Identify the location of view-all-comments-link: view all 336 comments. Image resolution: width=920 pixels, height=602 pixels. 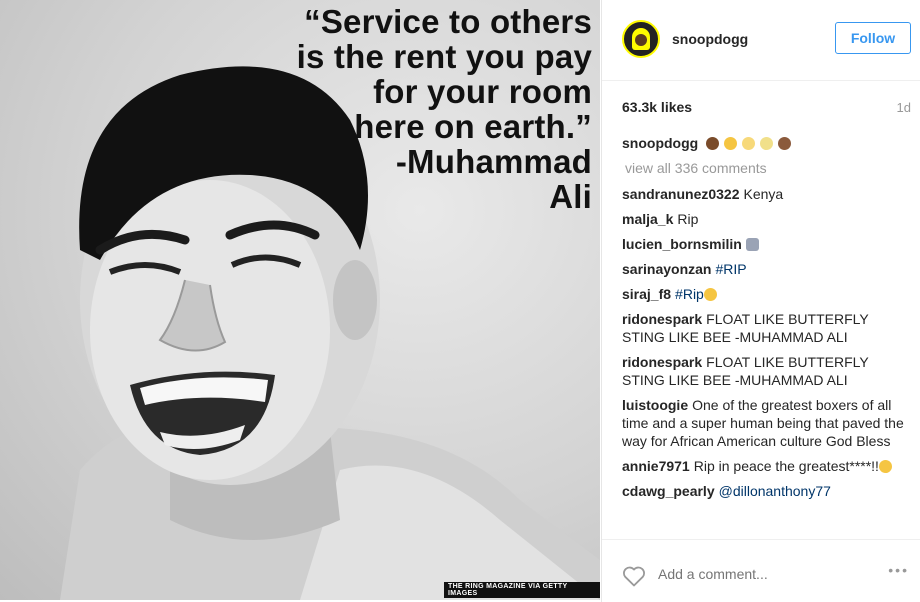
(766, 168).